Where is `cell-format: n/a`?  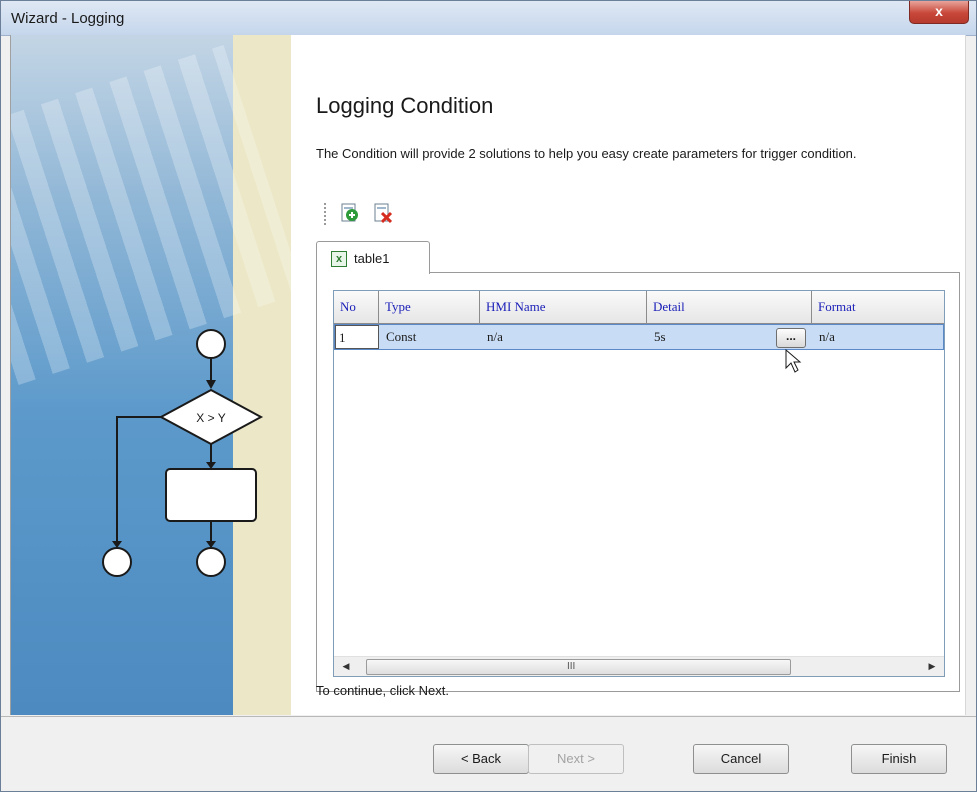
cell-format: n/a is located at coordinates (878, 337).